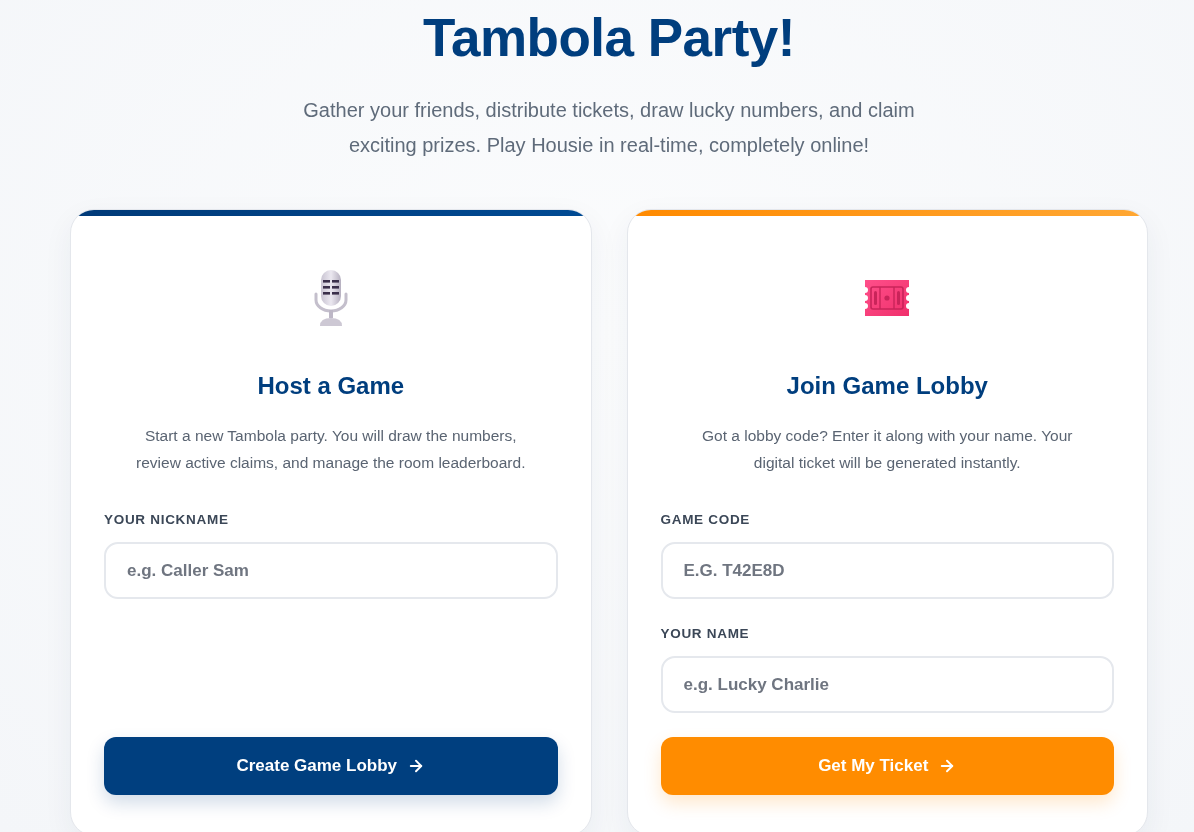 This screenshot has height=832, width=1194. I want to click on field-label: YOUR NAME, so click(705, 634).